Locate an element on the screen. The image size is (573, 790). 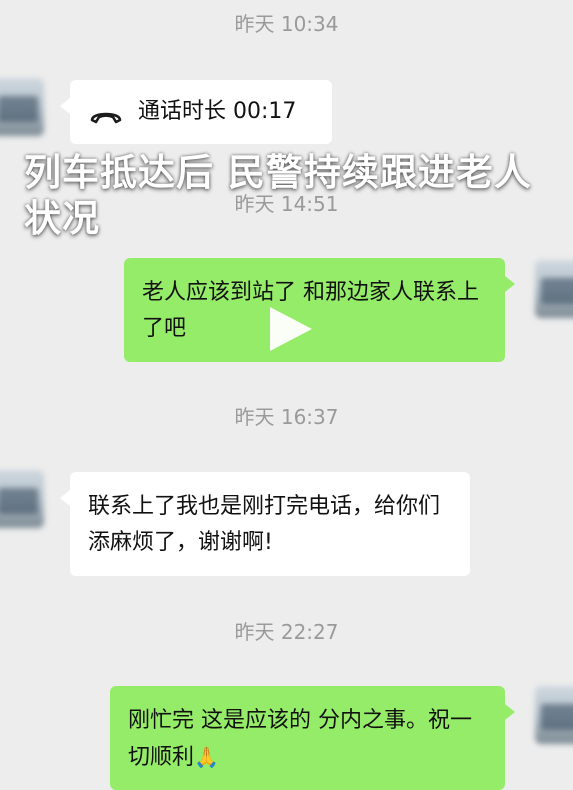
message-text: 联系上了我也是刚打完电话，给你们添麻烦了，谢谢啊! is located at coordinates (264, 524).